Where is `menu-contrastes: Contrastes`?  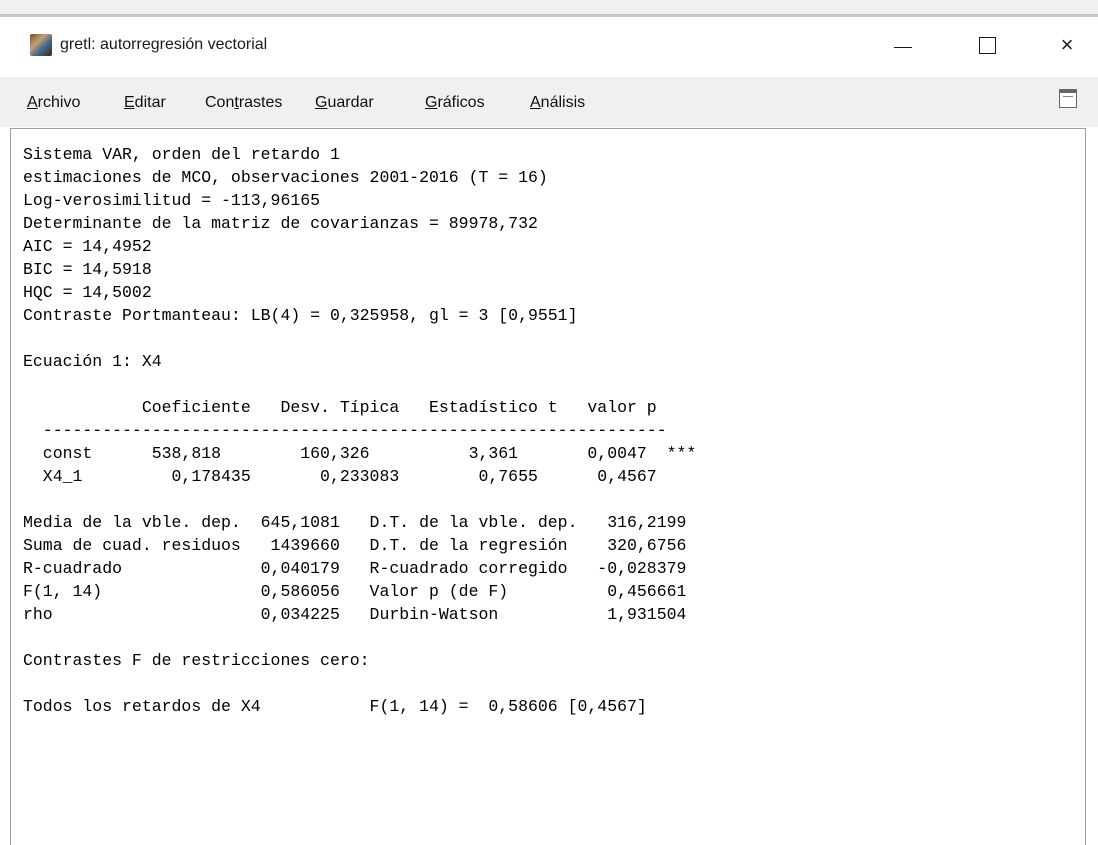 menu-contrastes: Contrastes is located at coordinates (243, 103).